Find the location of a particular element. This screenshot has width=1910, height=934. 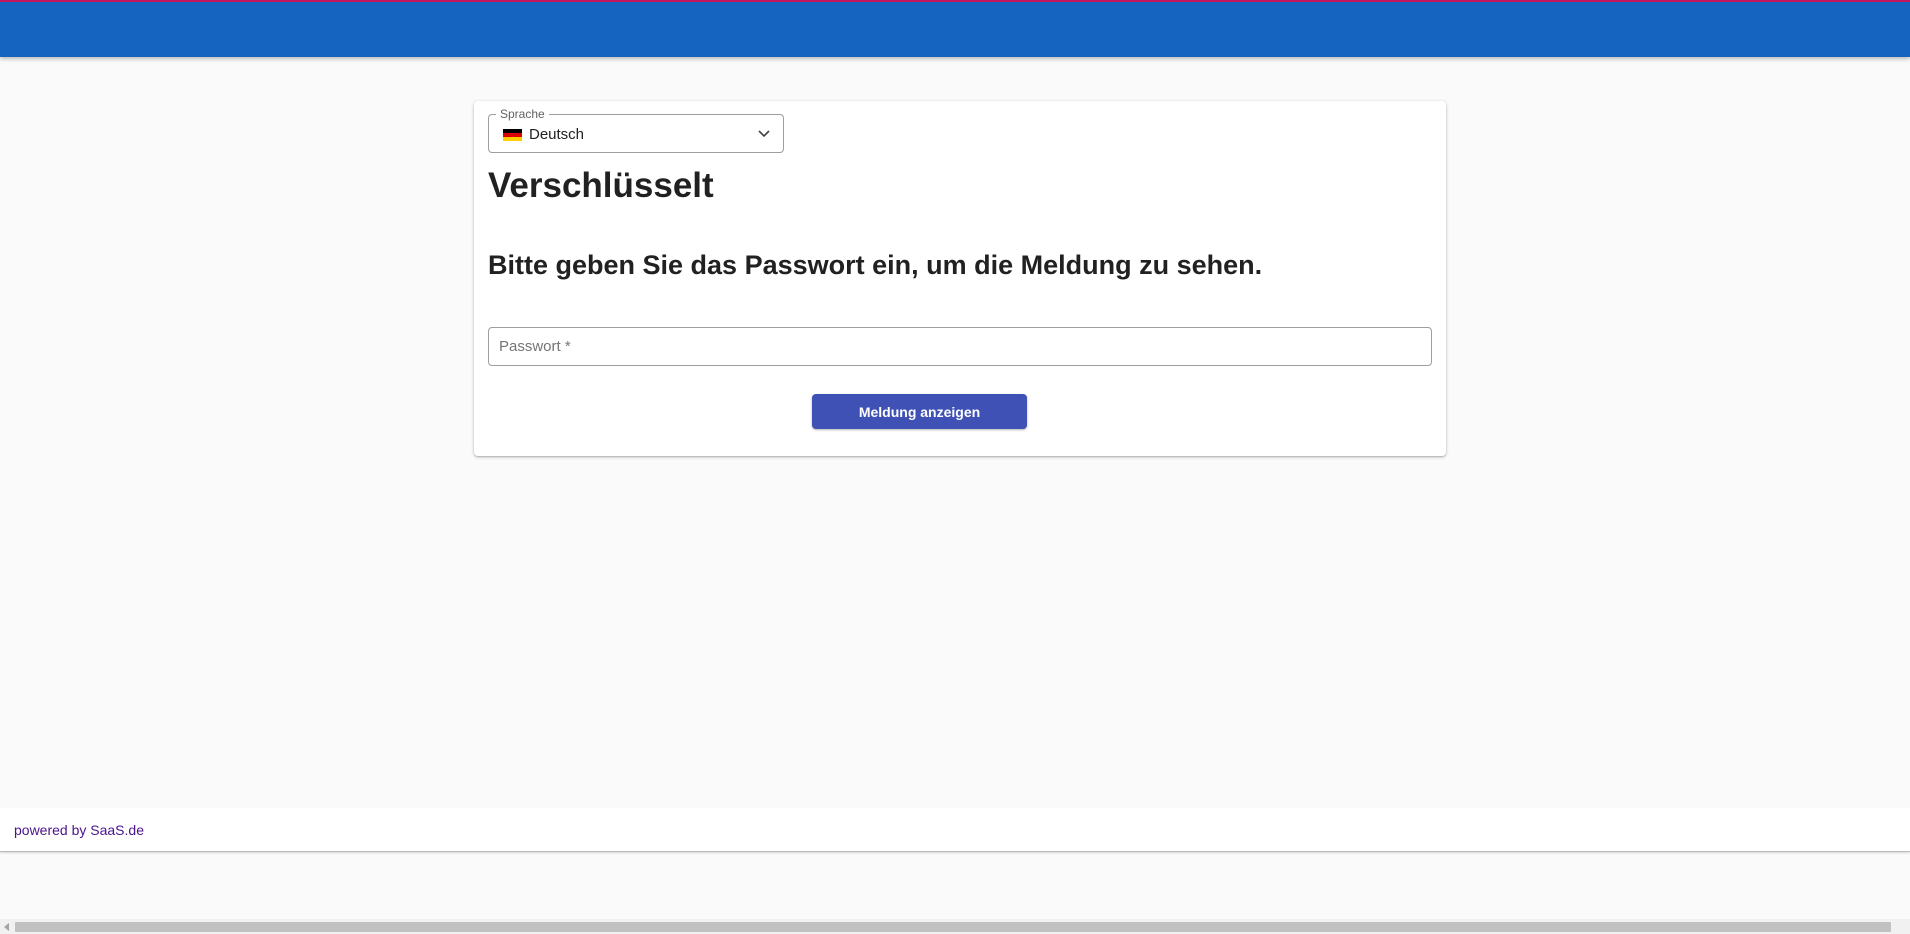

top-app-bar is located at coordinates (955, 28).